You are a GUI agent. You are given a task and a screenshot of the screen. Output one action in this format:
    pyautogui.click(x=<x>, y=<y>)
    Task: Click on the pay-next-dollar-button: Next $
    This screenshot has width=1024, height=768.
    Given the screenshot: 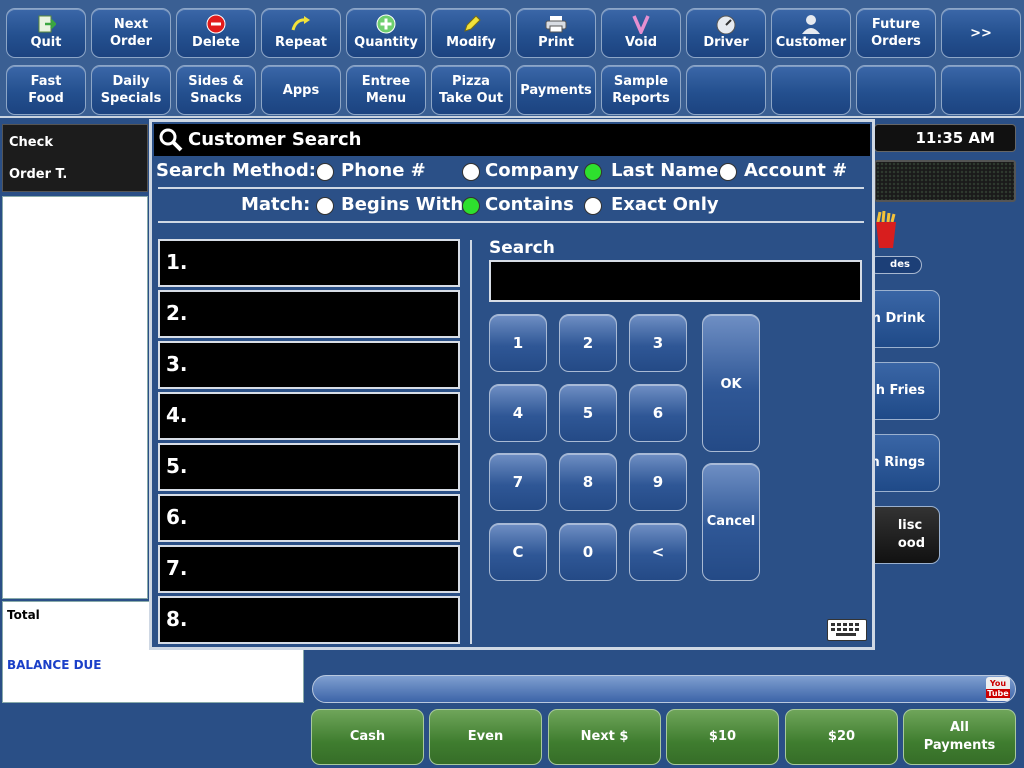 What is the action you would take?
    pyautogui.click(x=604, y=737)
    